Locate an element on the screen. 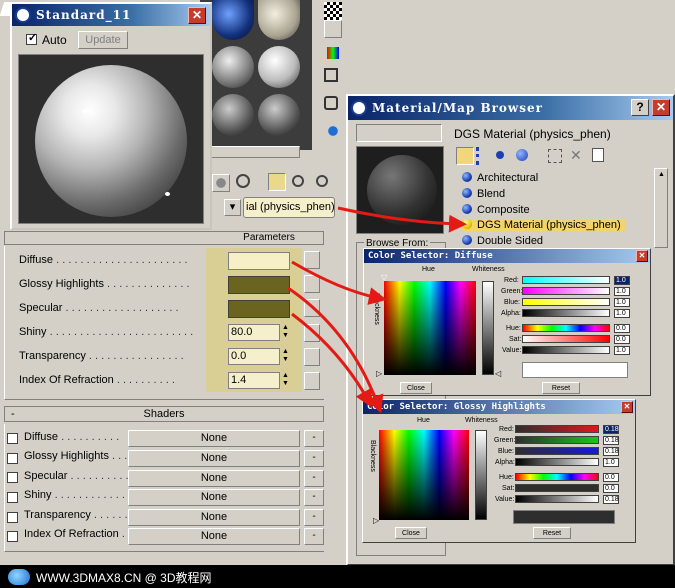  annotation-arrows is located at coordinates (377, 310).